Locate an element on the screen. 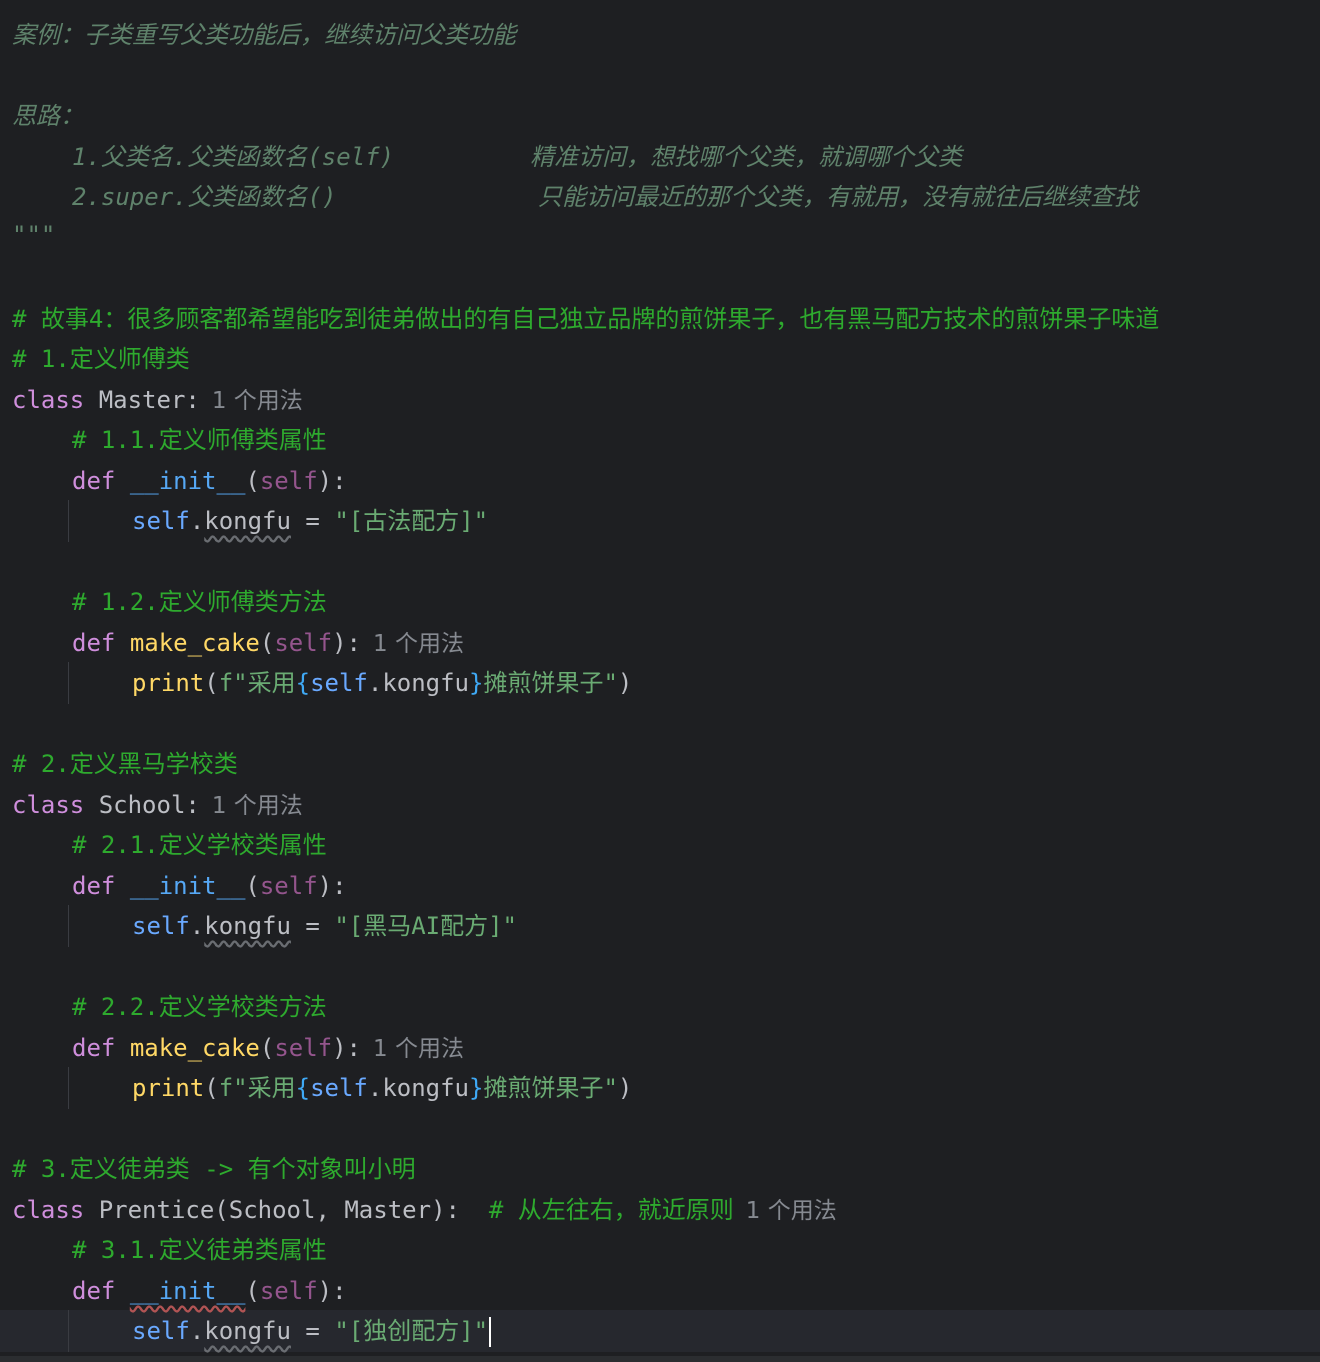  master-kongfu-assign: self.kongfu = "[古法配方]" is located at coordinates (310, 521).